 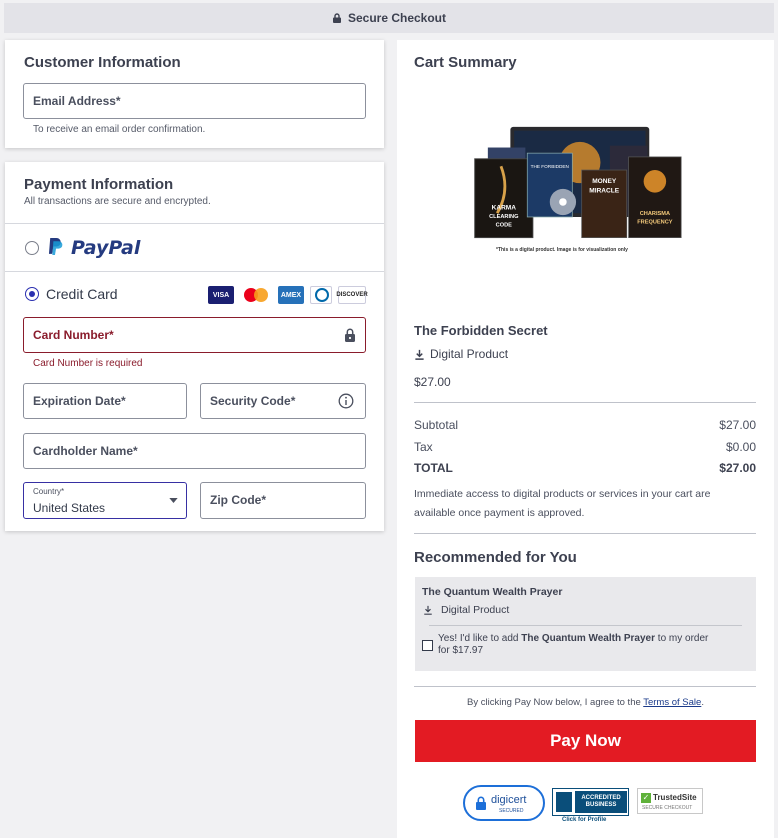 I want to click on digicert-sublabel: SECURED, so click(x=511, y=811).